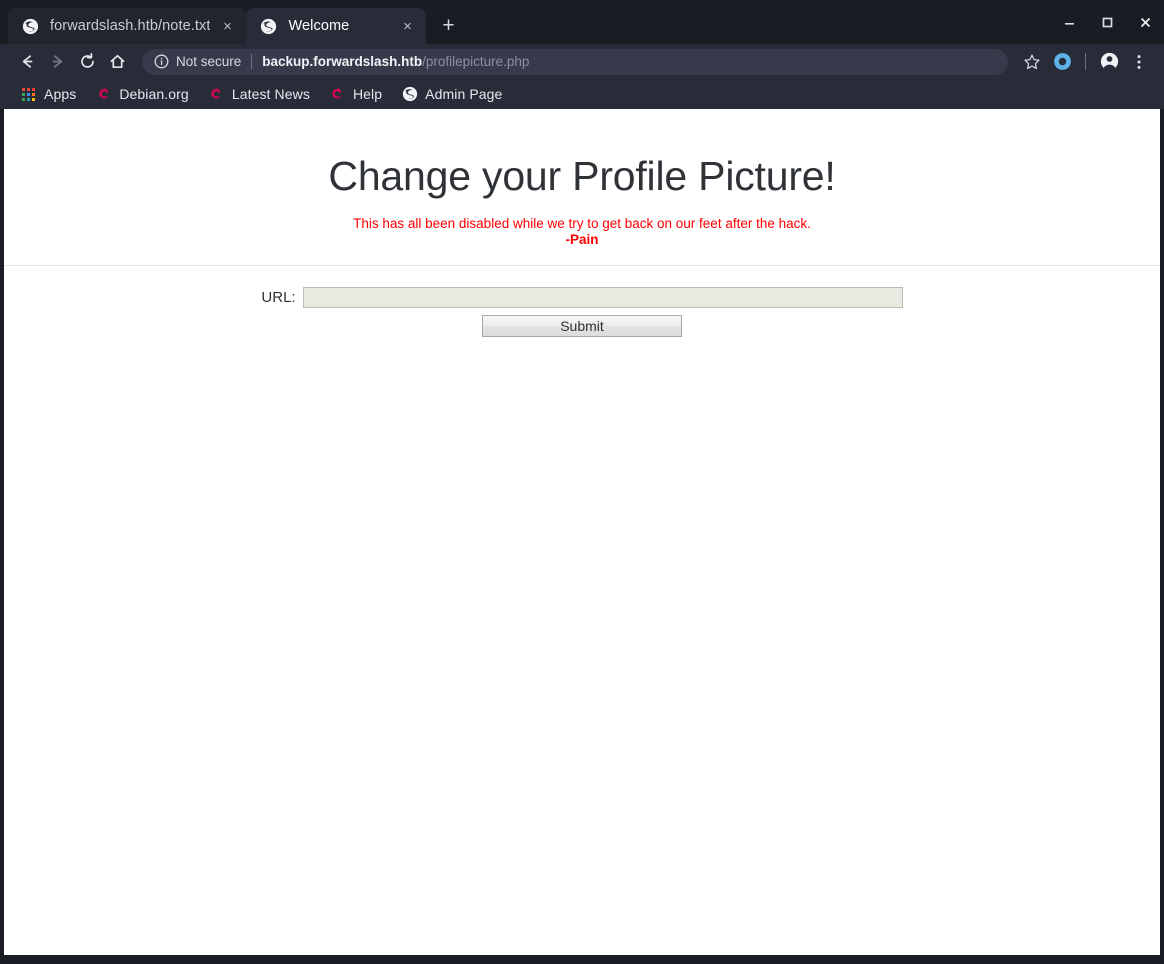 This screenshot has height=964, width=1164. What do you see at coordinates (1069, 22) in the screenshot?
I see `minimize-button` at bounding box center [1069, 22].